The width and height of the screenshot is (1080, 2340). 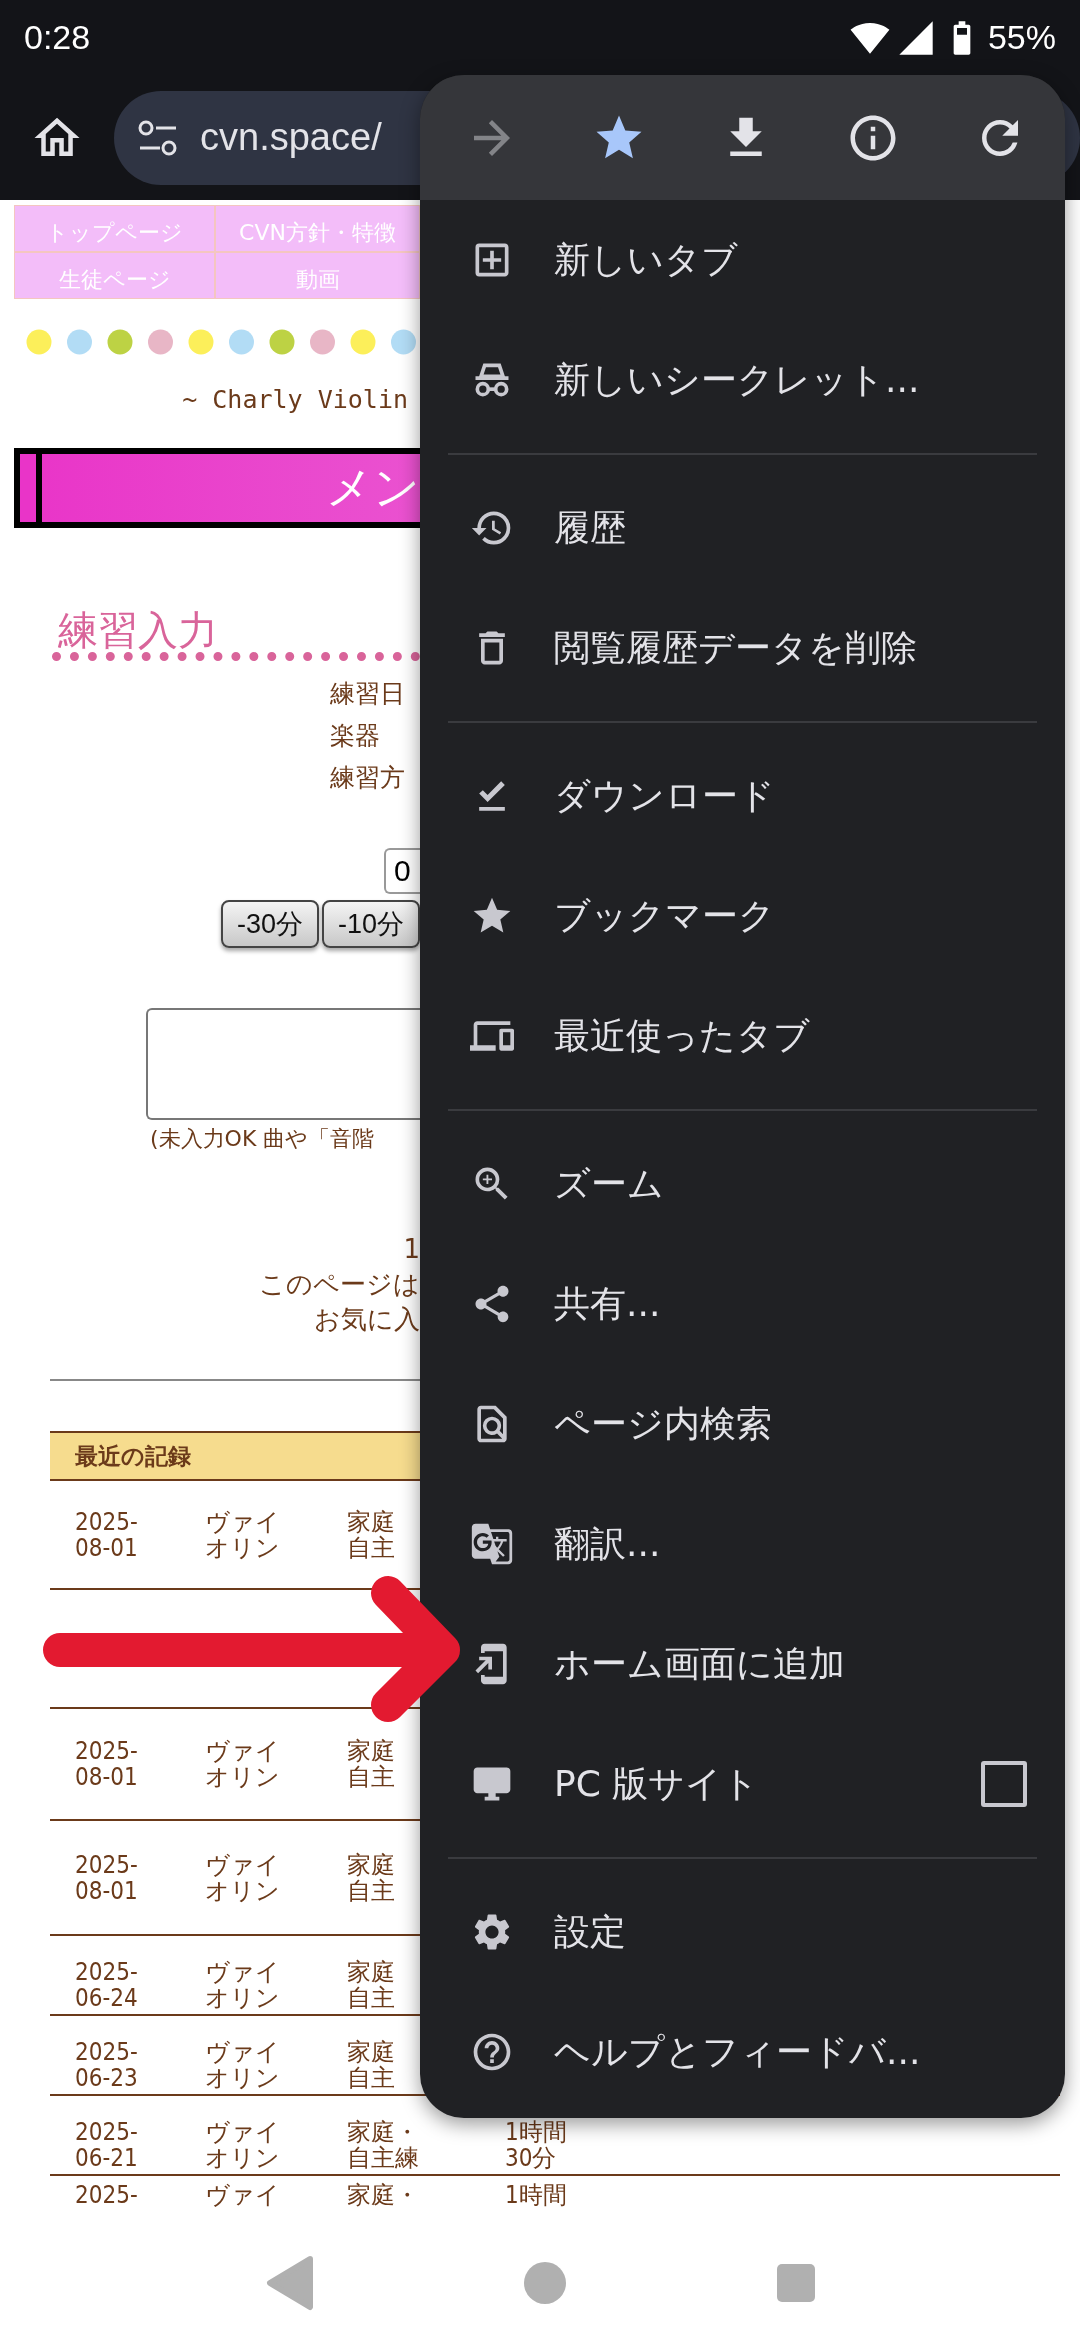 I want to click on date-cell-text: 2025- 06-23, so click(x=106, y=2065).